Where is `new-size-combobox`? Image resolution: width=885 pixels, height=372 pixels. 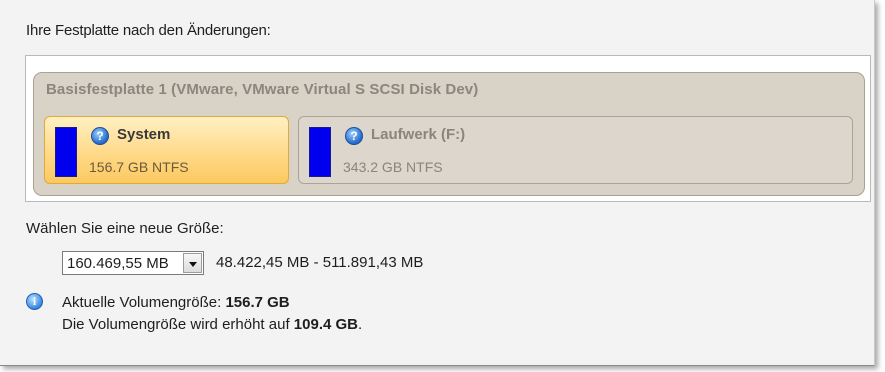
new-size-combobox is located at coordinates (133, 263).